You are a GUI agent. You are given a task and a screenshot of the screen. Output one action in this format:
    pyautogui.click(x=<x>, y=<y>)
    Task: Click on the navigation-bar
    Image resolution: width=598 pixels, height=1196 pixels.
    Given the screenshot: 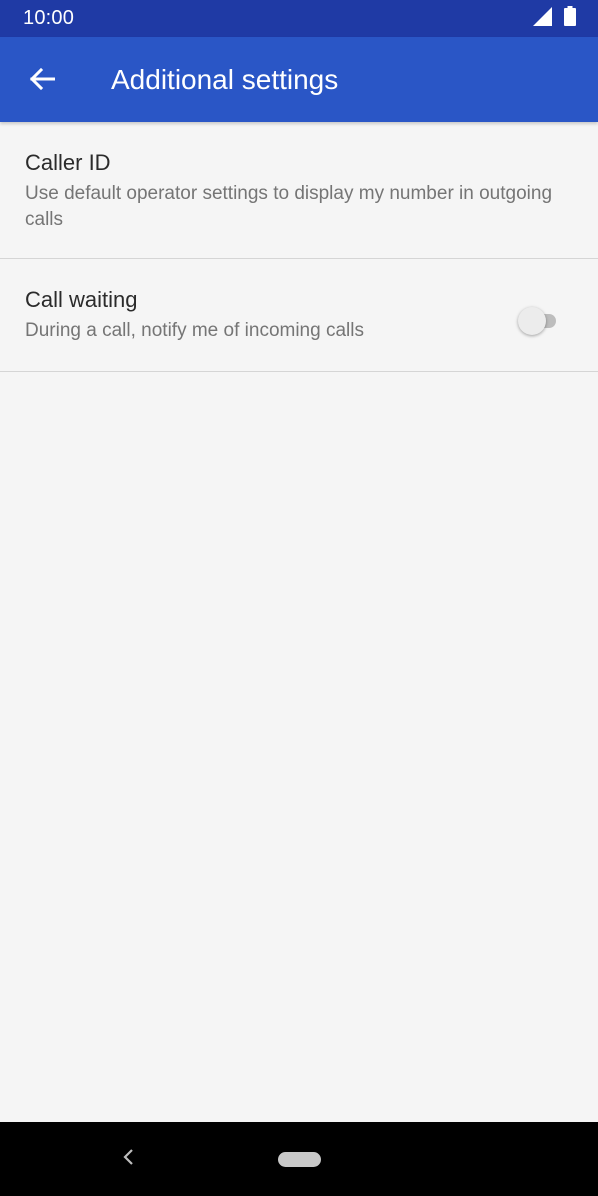 What is the action you would take?
    pyautogui.click(x=299, y=1159)
    